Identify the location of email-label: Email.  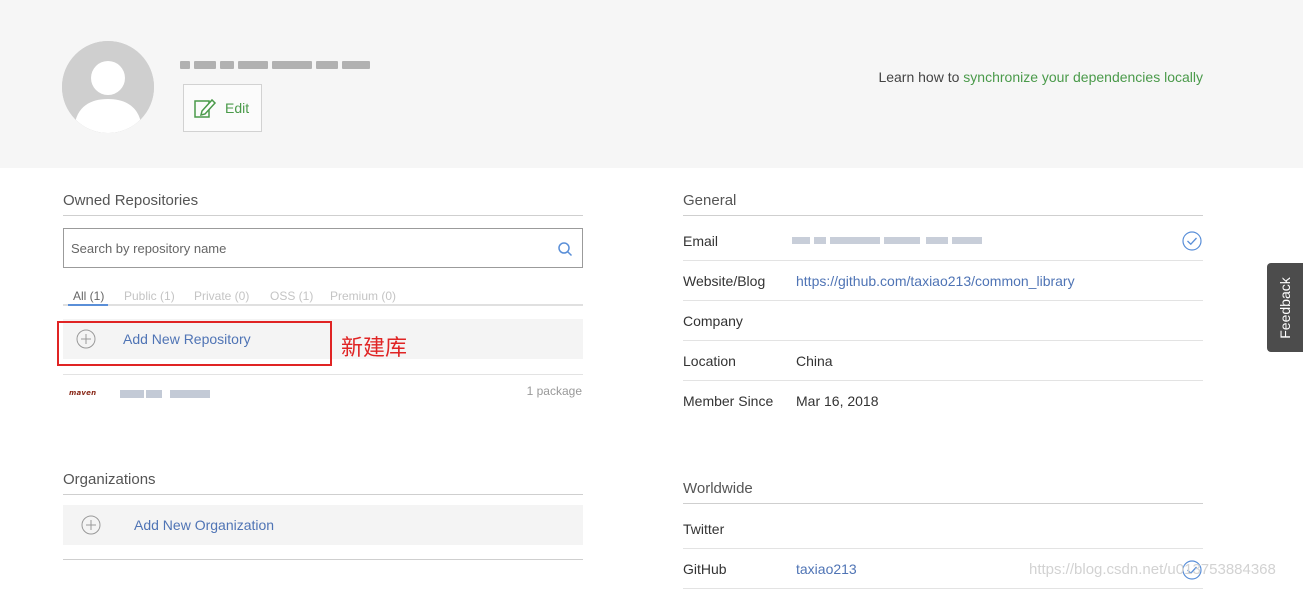
(701, 241).